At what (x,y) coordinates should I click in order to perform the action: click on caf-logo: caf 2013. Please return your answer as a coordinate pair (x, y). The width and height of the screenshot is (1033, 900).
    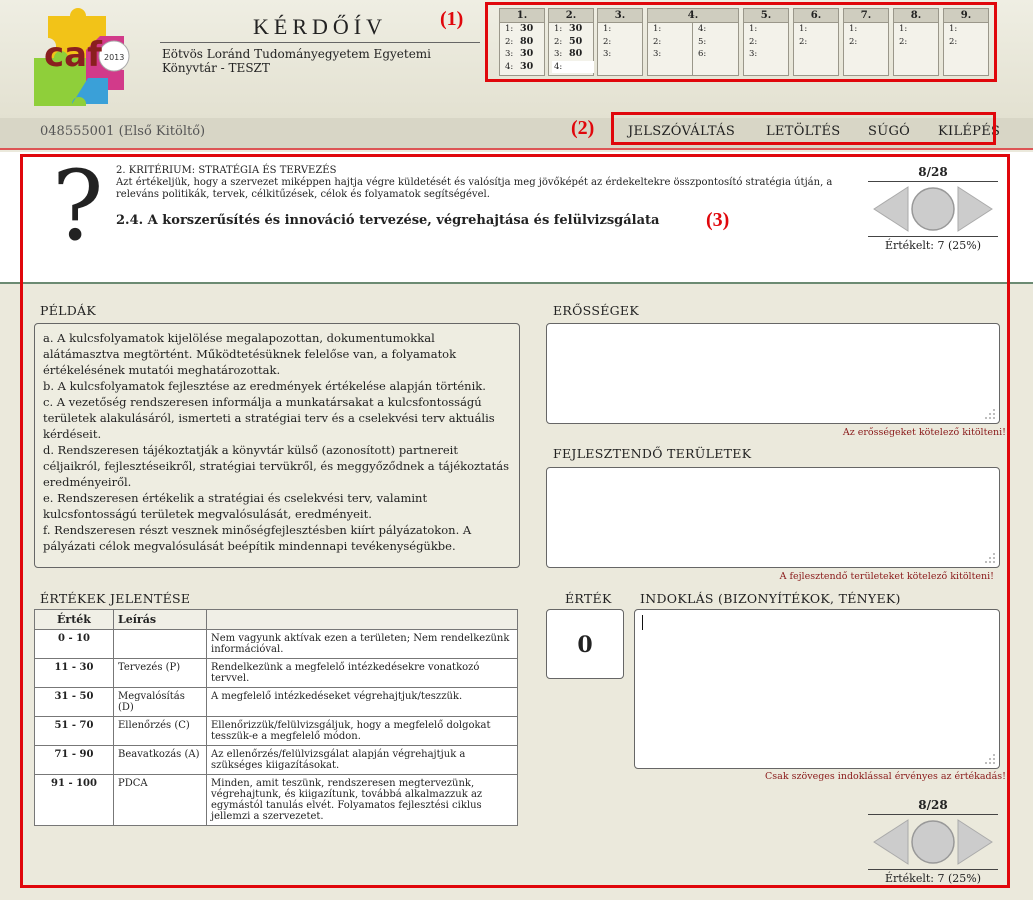
    Looking at the image, I should click on (82, 57).